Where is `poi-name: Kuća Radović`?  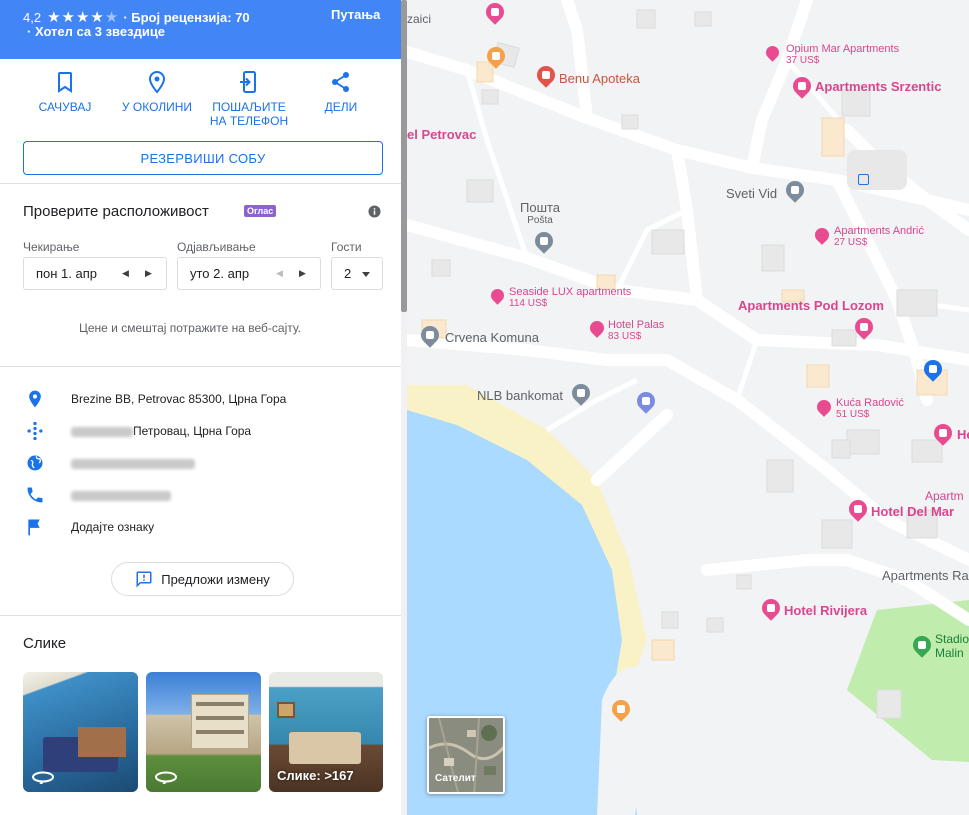 poi-name: Kuća Radović is located at coordinates (870, 403).